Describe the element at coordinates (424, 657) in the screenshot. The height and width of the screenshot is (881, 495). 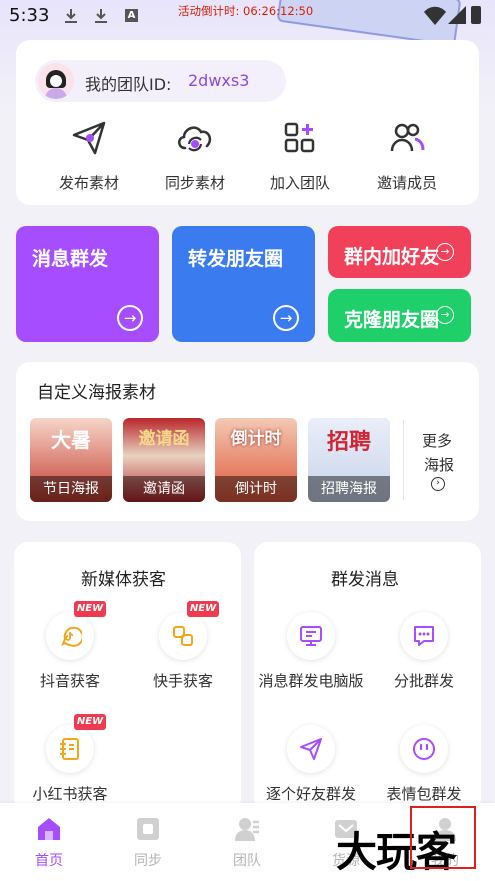
I see `batch-send-button: 分批群发` at that location.